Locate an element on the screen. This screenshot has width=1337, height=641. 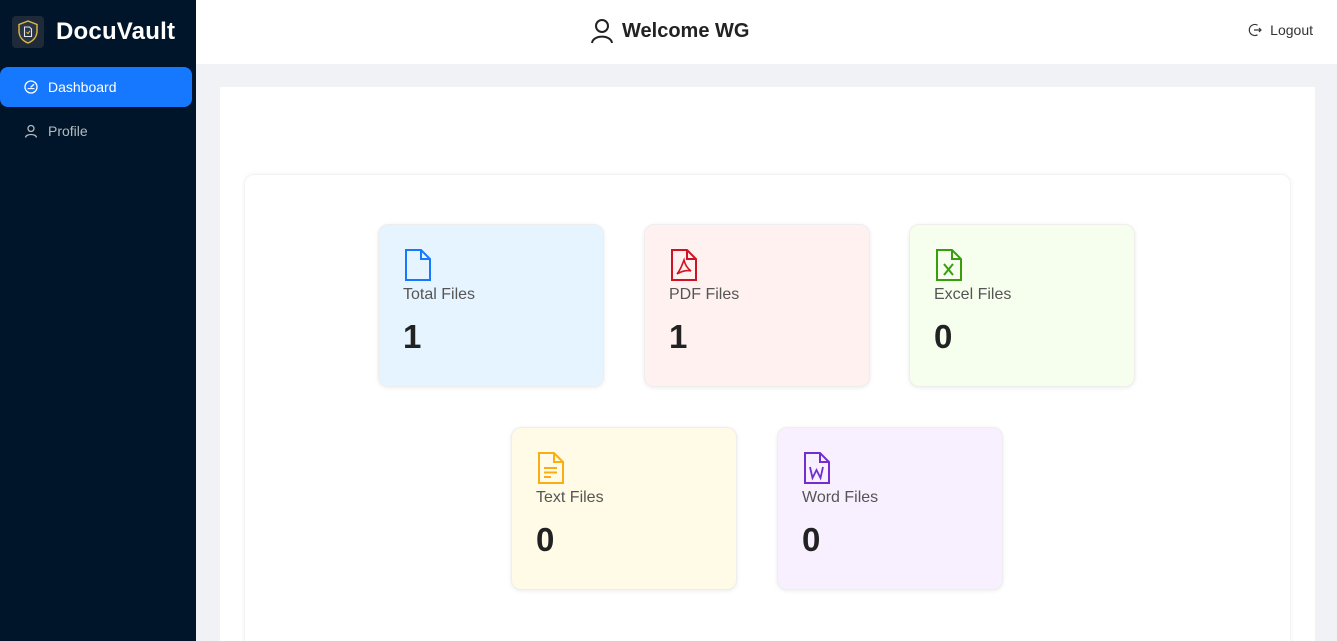
excel-file-icon is located at coordinates (949, 265).